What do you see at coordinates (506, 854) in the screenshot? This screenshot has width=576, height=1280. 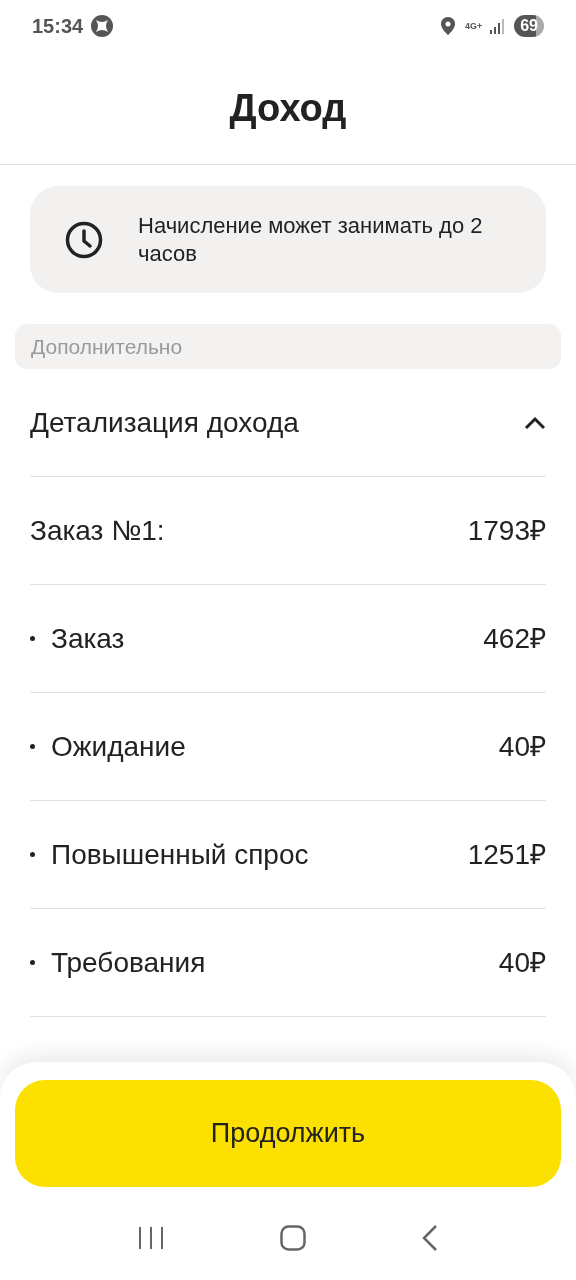 I see `income-item-amount: 1251₽` at bounding box center [506, 854].